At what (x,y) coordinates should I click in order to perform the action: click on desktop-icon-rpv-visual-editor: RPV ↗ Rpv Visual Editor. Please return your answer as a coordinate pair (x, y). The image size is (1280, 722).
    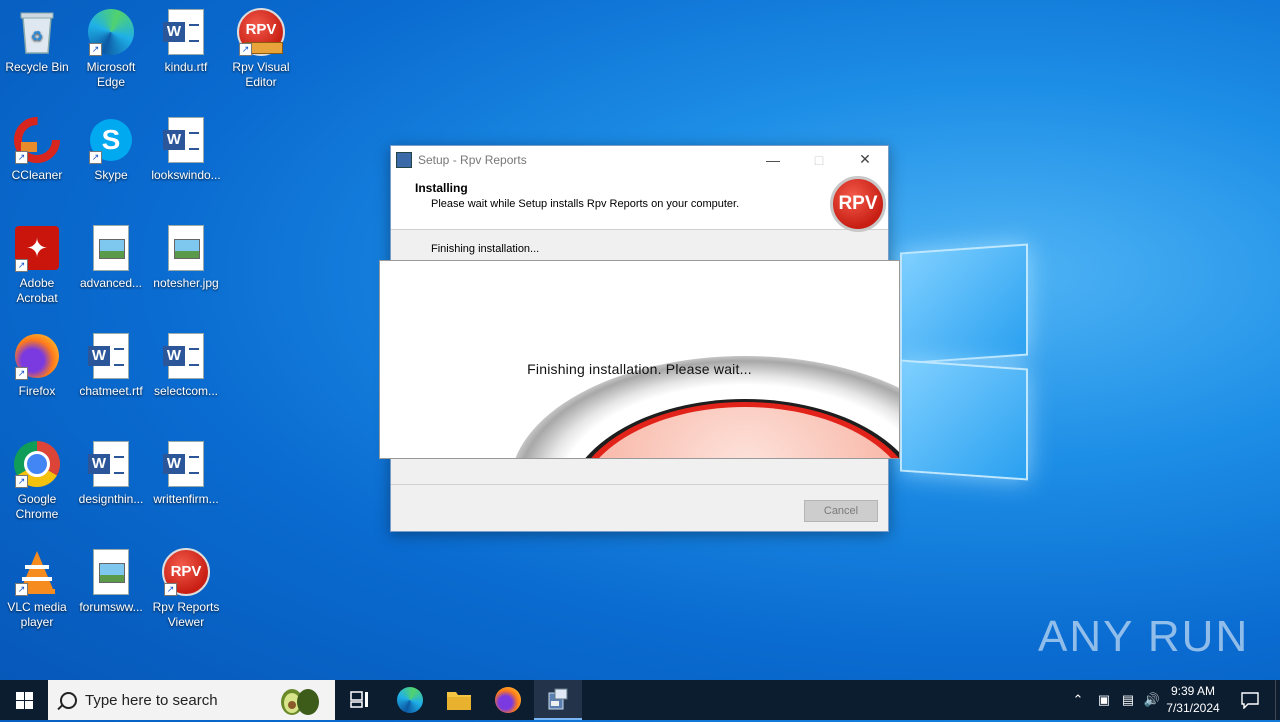
    Looking at the image, I should click on (261, 49).